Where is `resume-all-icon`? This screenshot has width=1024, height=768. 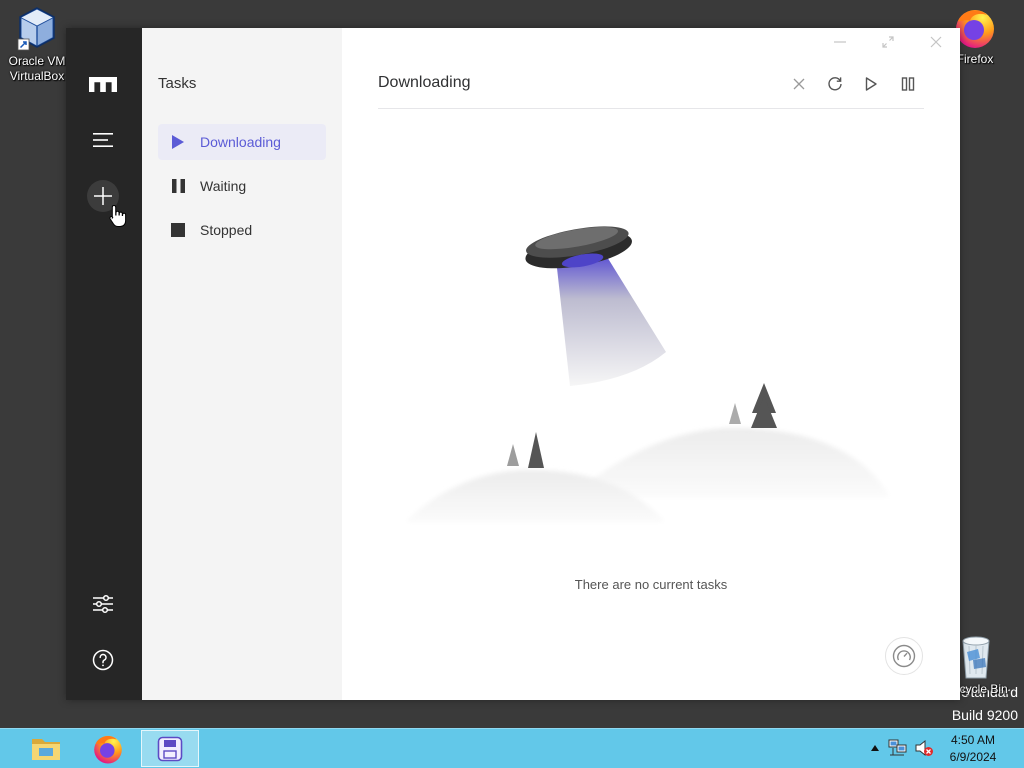 resume-all-icon is located at coordinates (871, 84).